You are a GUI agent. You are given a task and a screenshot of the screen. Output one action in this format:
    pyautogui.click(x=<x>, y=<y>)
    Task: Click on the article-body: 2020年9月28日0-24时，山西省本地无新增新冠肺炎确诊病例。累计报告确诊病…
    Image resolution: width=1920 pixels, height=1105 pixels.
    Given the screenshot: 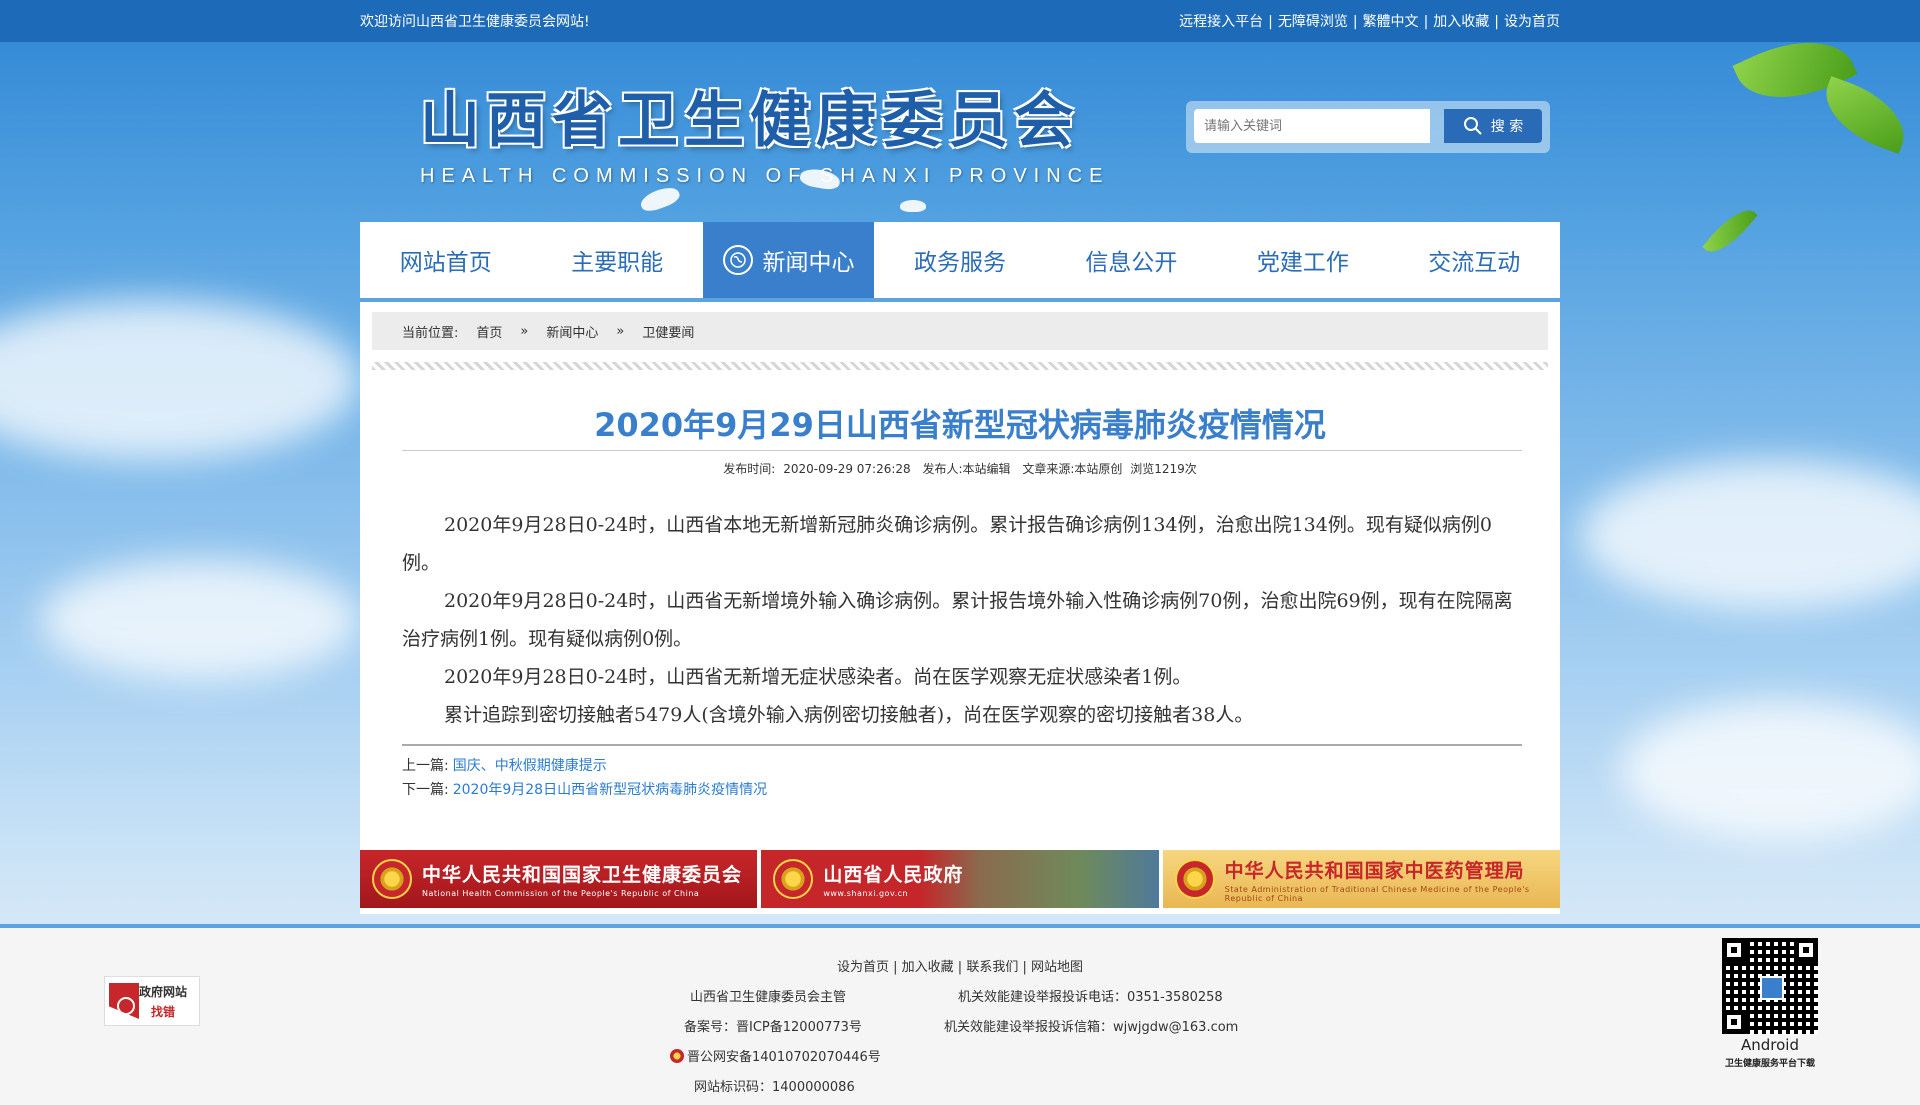 What is the action you would take?
    pyautogui.click(x=962, y=620)
    